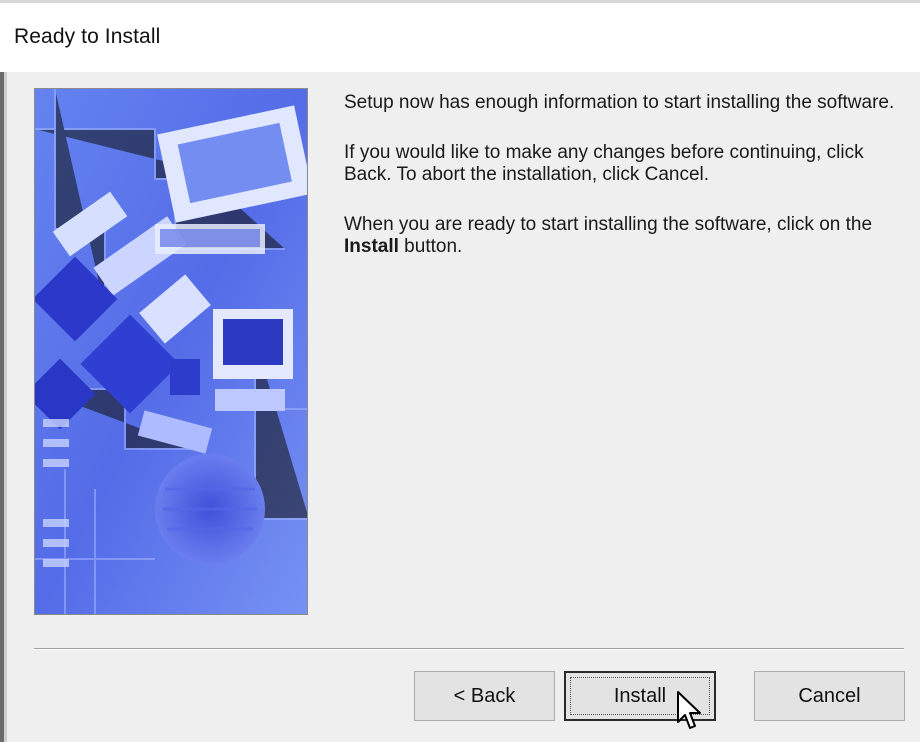 Image resolution: width=920 pixels, height=742 pixels. I want to click on header-border, so click(460, 1).